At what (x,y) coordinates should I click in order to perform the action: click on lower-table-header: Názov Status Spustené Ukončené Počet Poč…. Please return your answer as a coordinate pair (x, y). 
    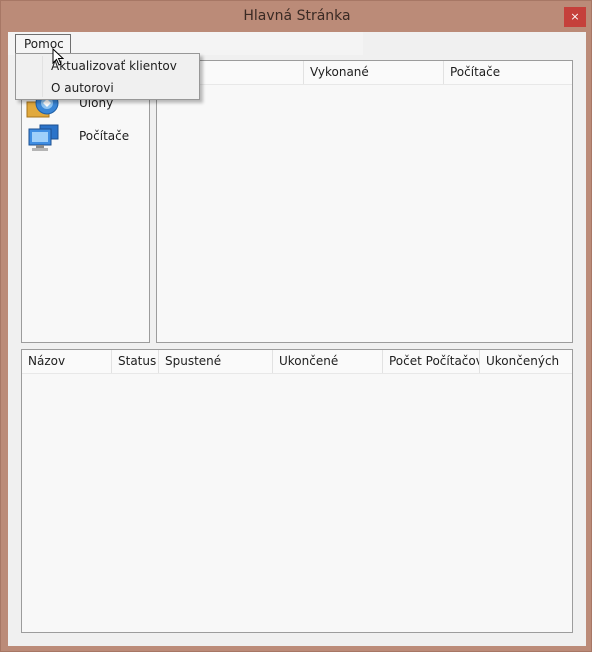
    Looking at the image, I should click on (297, 362).